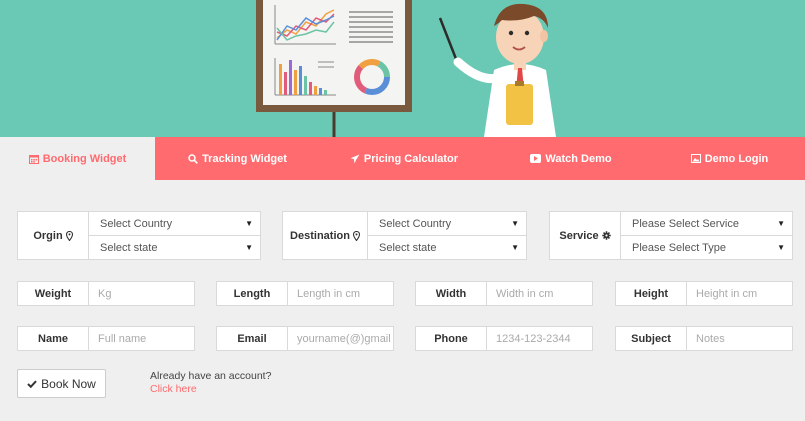 The image size is (805, 421). What do you see at coordinates (68, 383) in the screenshot?
I see `book-now-label: Book Now` at bounding box center [68, 383].